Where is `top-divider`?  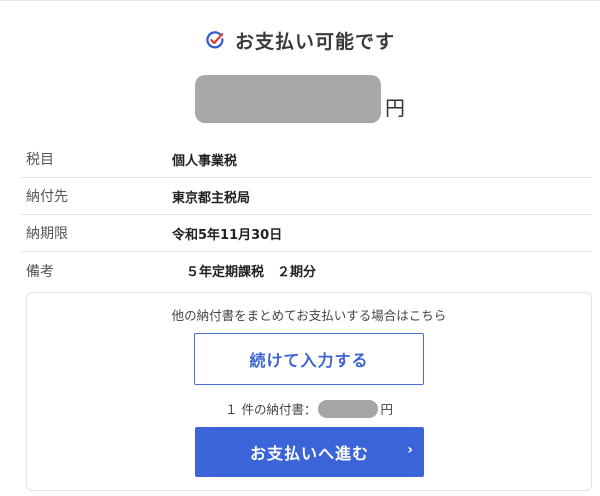
top-divider is located at coordinates (300, 0).